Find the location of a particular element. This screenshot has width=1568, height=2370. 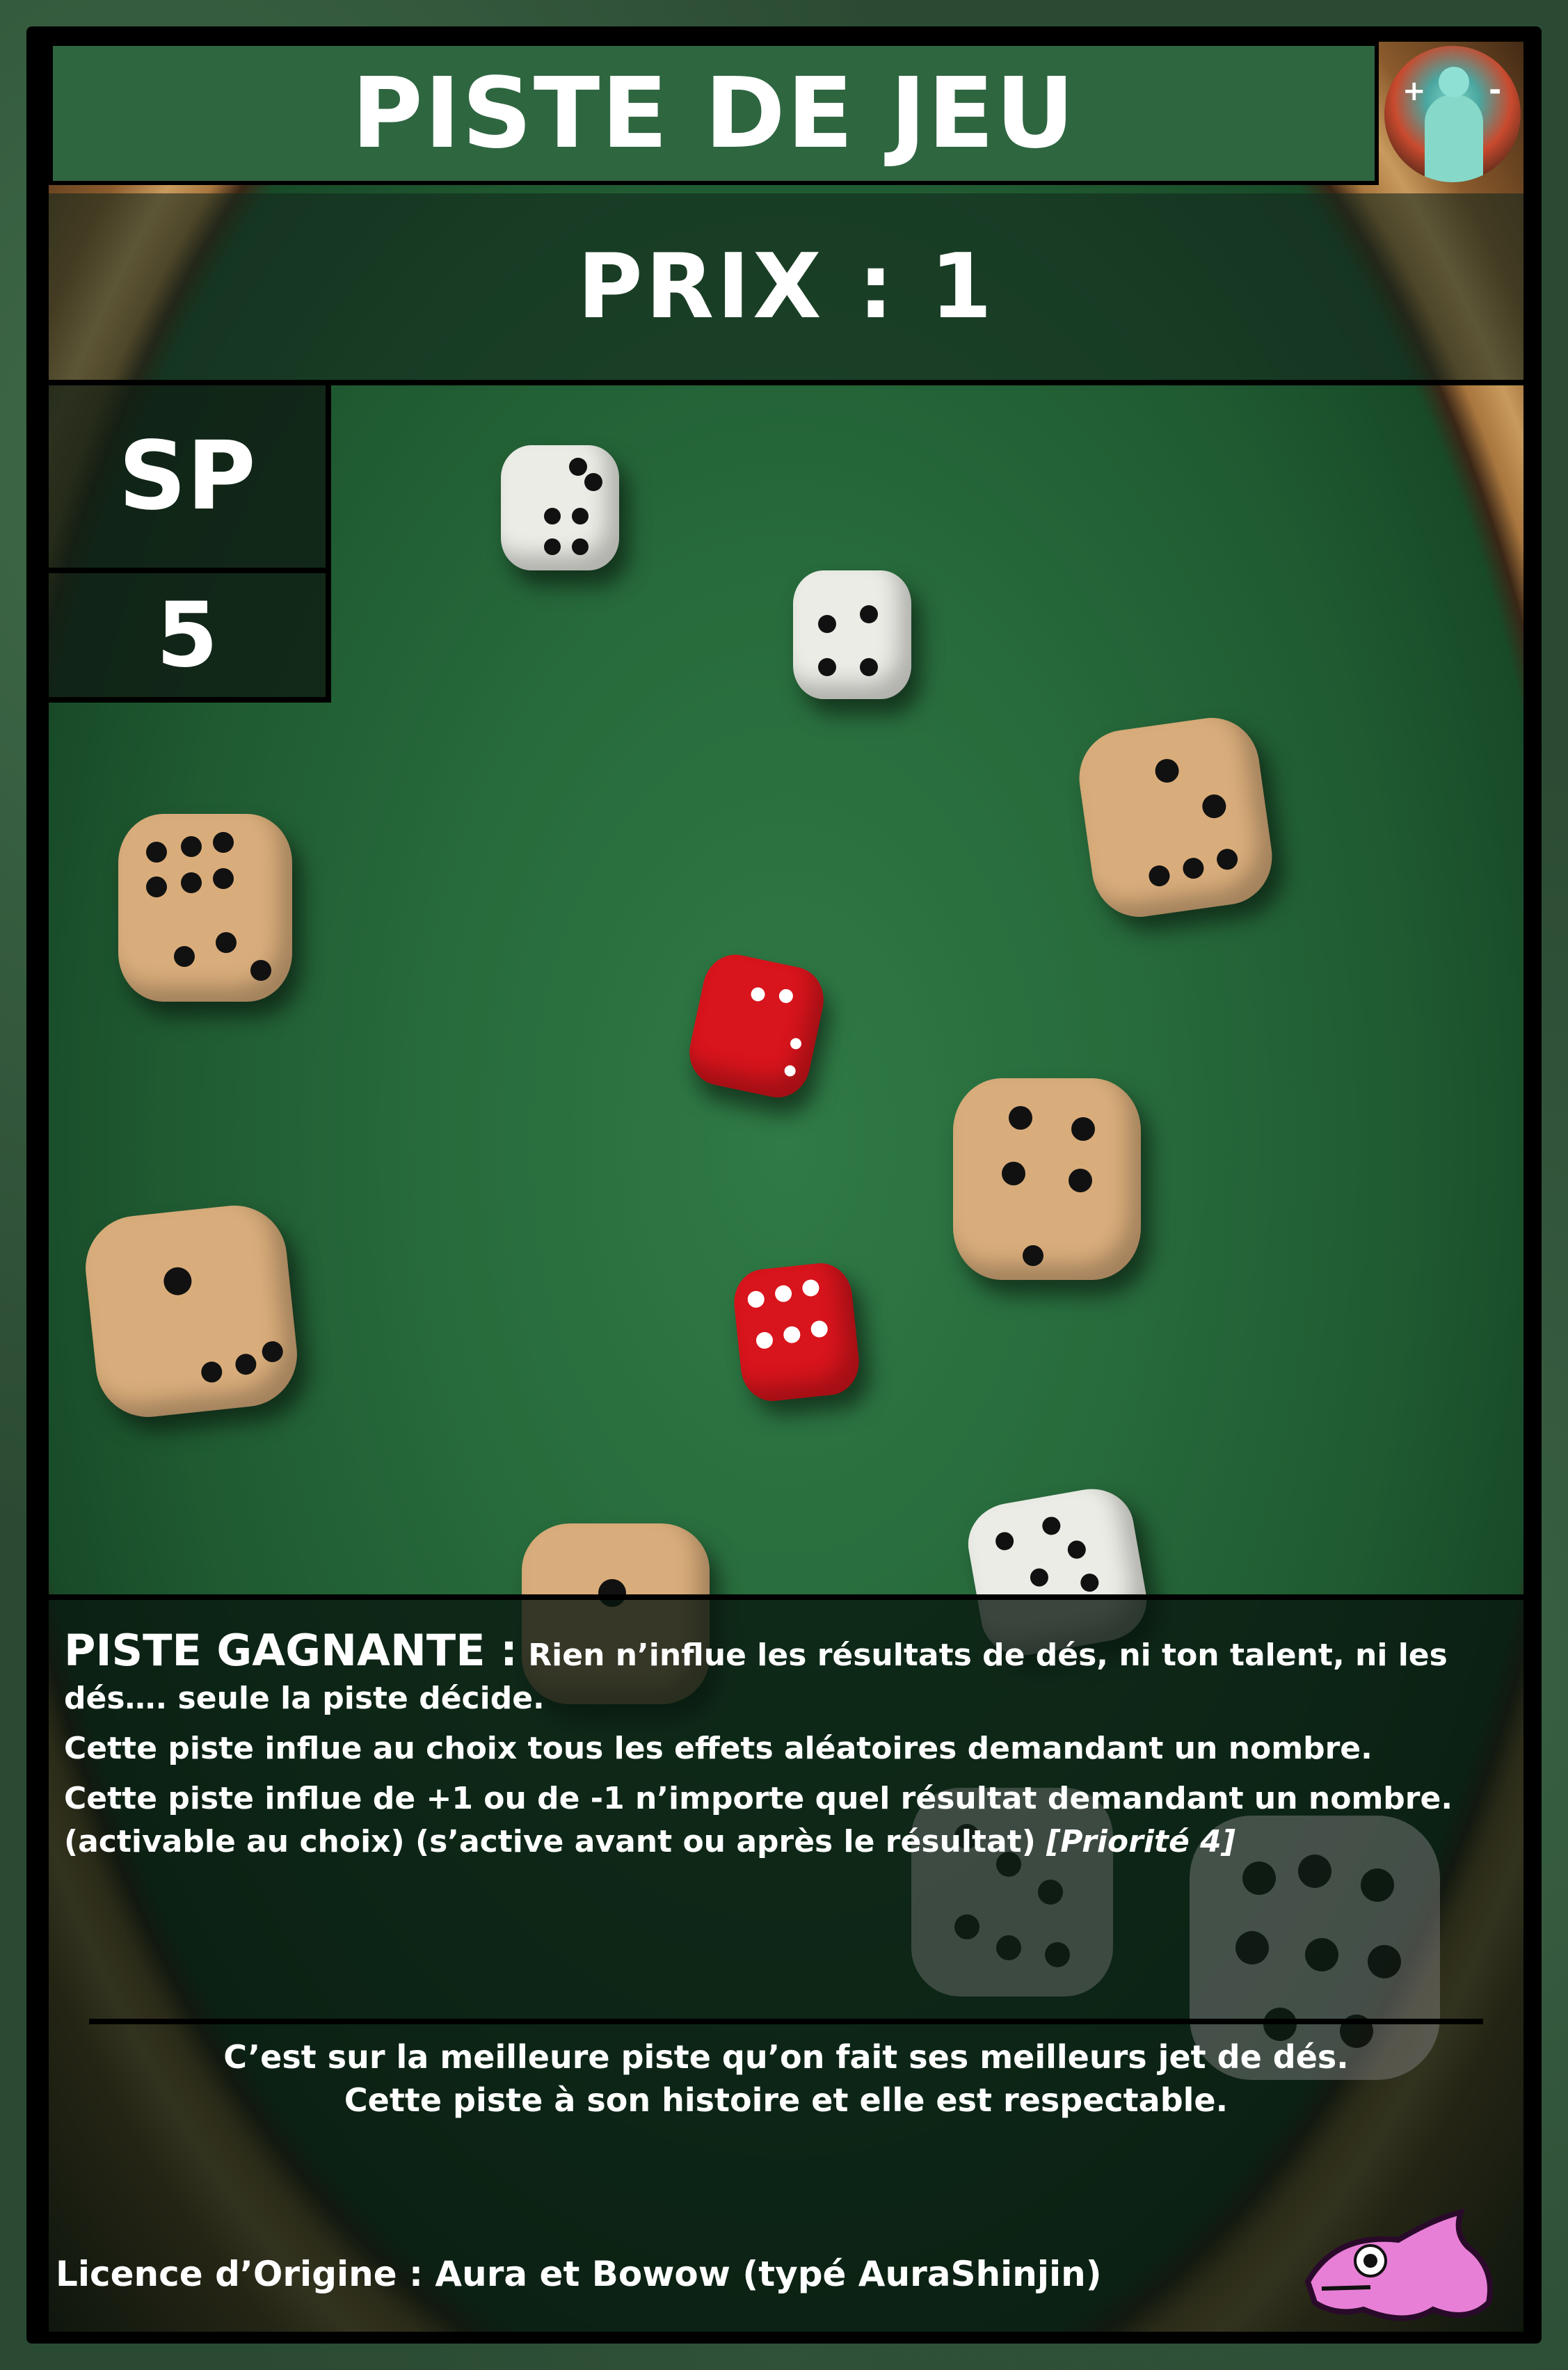

white-die-six is located at coordinates (560, 507).